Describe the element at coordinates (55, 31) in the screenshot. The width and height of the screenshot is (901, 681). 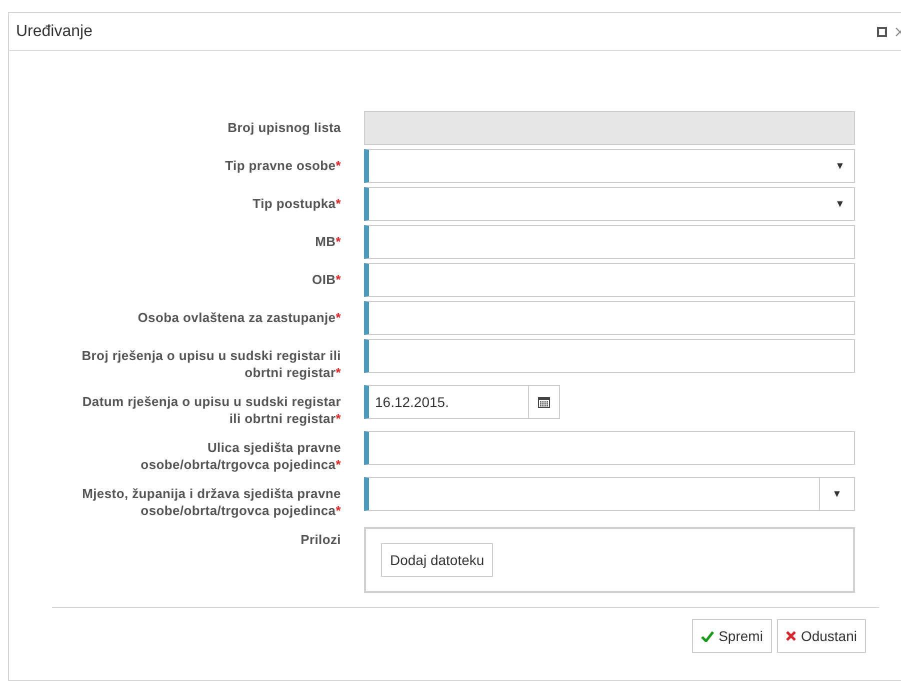
I see `window-title: Uređivanje` at that location.